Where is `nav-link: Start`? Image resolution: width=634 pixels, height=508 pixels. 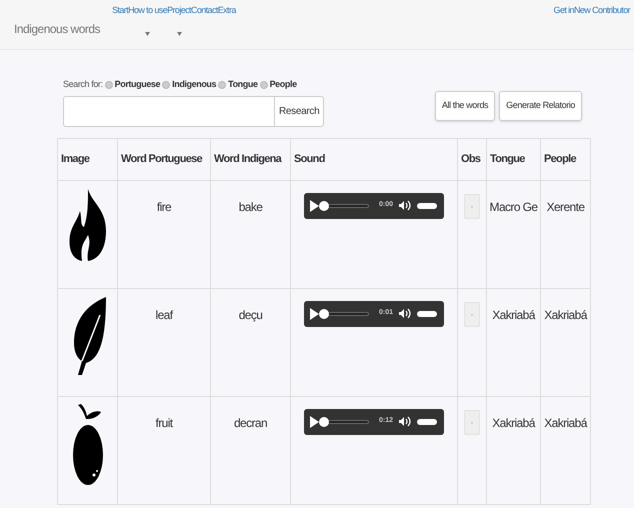 nav-link: Start is located at coordinates (120, 11).